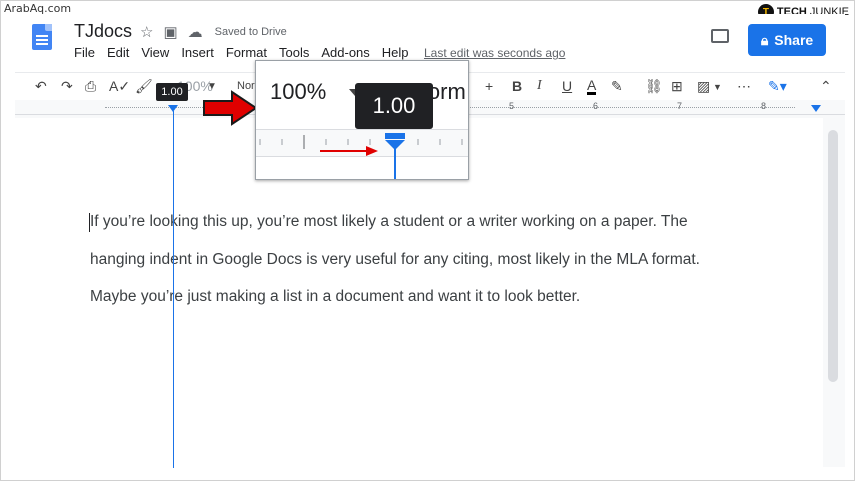  What do you see at coordinates (394, 106) in the screenshot?
I see `zoom-indent-tooltip: 1.00` at bounding box center [394, 106].